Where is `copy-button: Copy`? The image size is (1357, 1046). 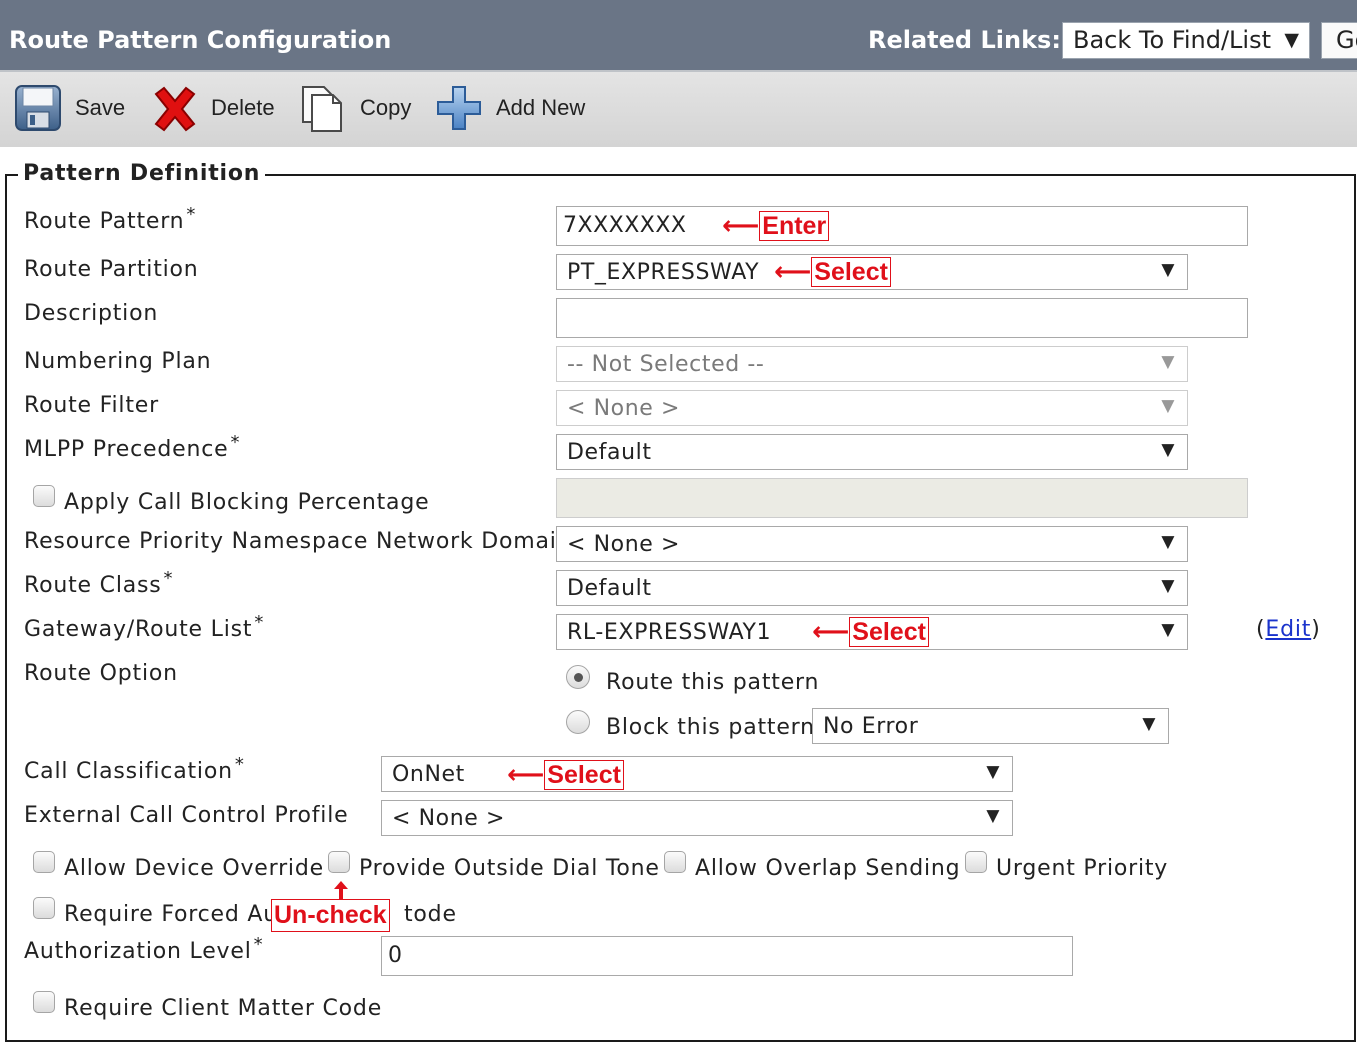 copy-button: Copy is located at coordinates (385, 108).